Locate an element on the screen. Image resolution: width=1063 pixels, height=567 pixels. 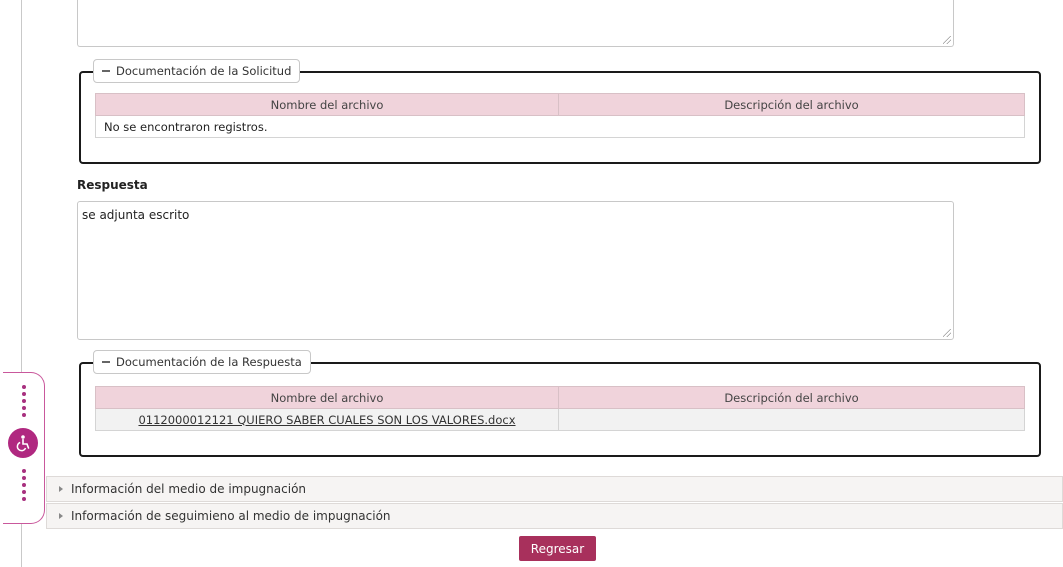
accessibility-widget is located at coordinates (24, 448).